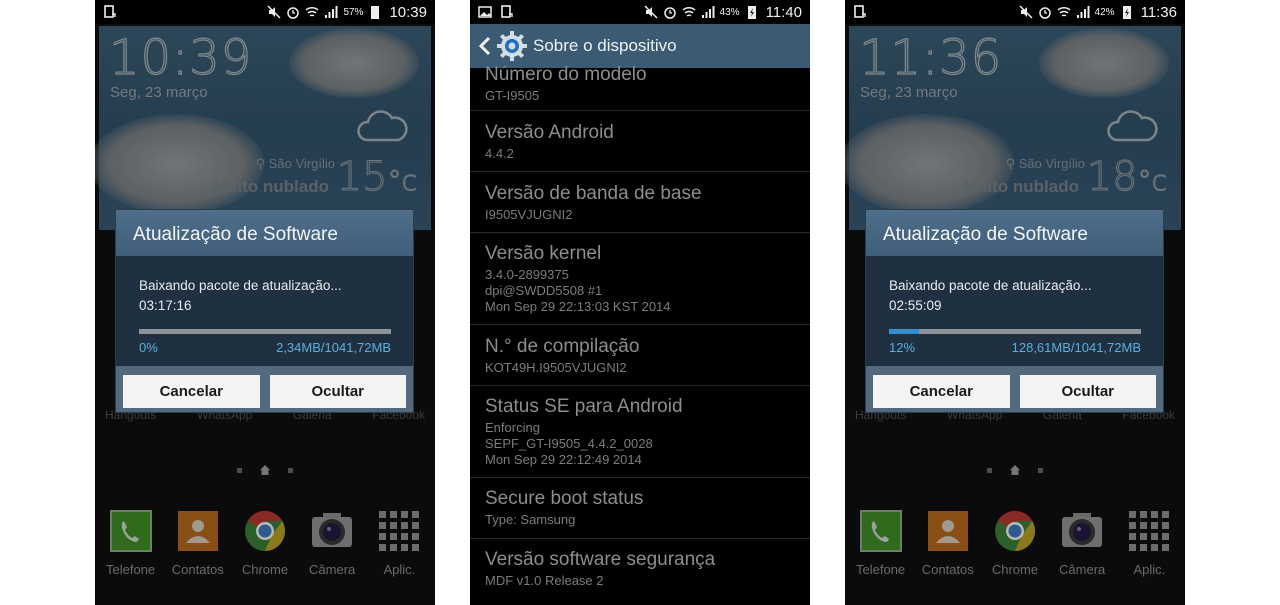  Describe the element at coordinates (640, 141) in the screenshot. I see `list-item-android-version: Versão Android 4.4.2` at that location.